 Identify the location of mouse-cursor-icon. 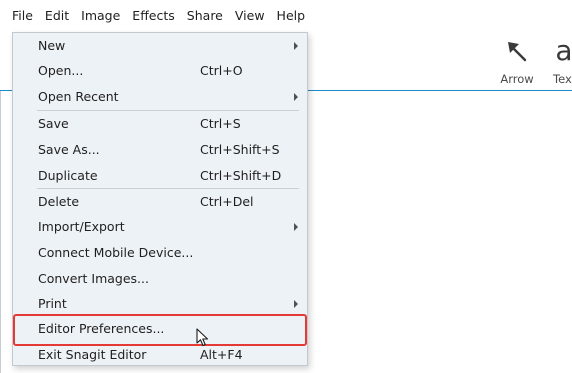
(203, 338).